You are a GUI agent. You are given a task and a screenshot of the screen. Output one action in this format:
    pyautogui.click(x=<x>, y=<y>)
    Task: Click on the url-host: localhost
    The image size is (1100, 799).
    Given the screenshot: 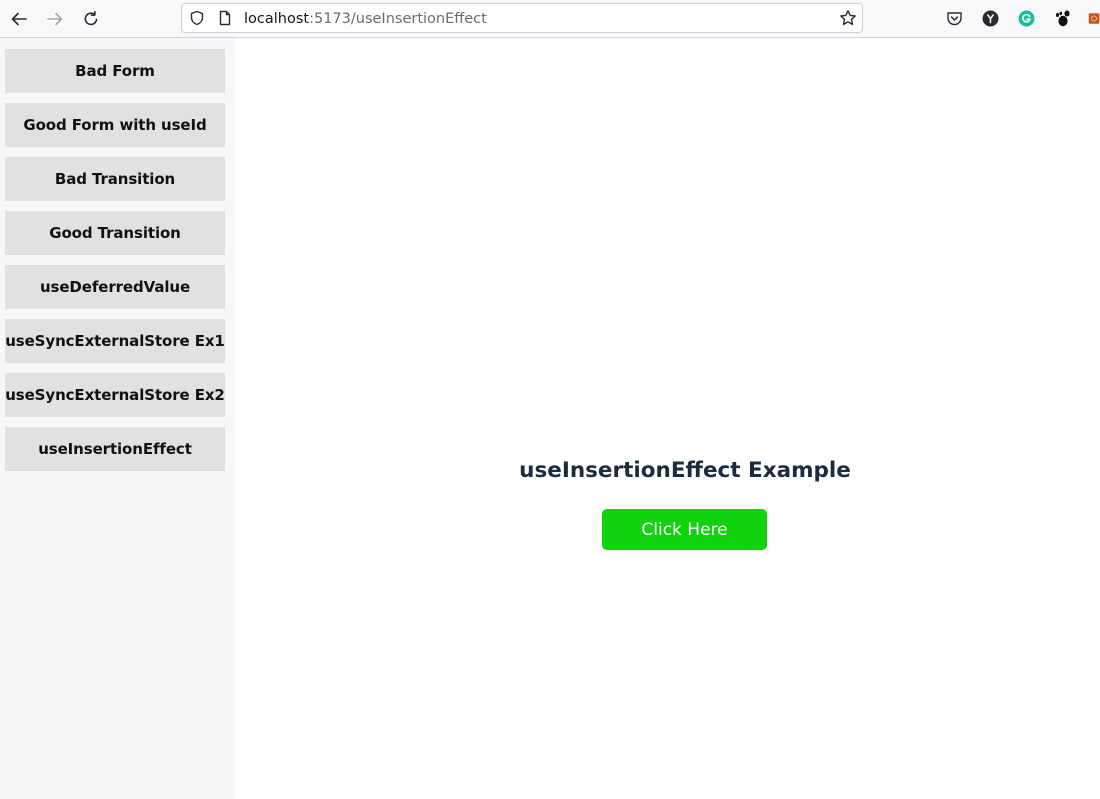 What is the action you would take?
    pyautogui.click(x=277, y=19)
    